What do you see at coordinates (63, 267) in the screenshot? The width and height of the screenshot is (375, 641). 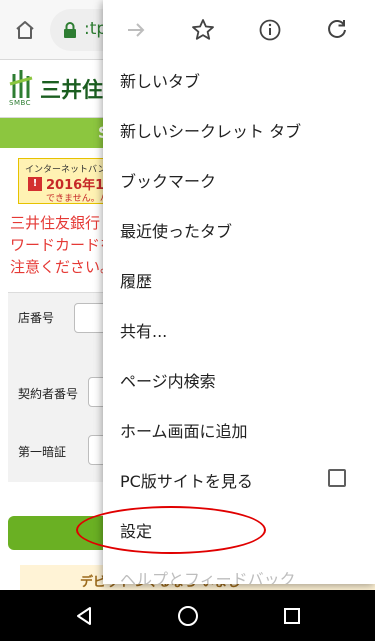 I see `warning-line: 注意ください。` at bounding box center [63, 267].